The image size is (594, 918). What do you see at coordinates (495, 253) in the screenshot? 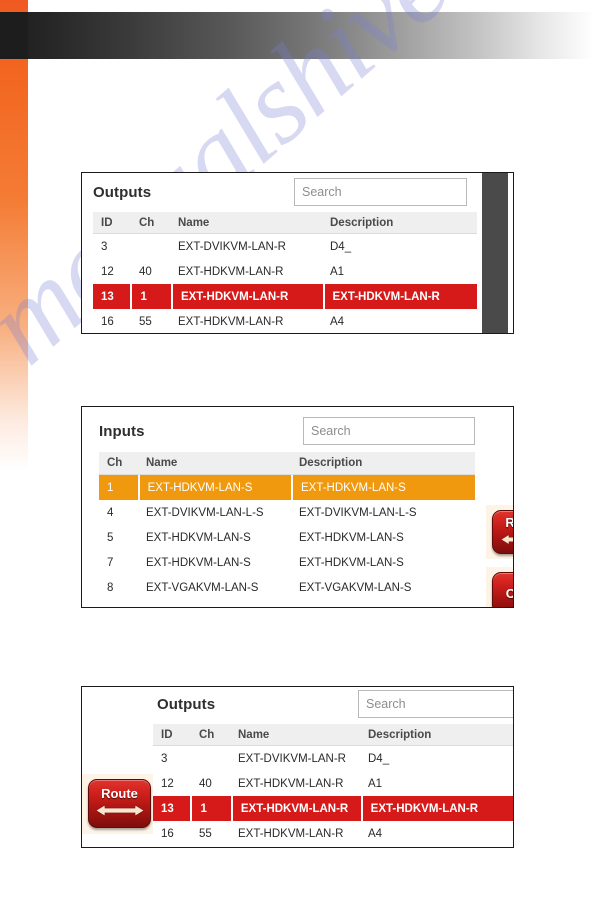
I see `outputs-top-vertical-scrollbar` at bounding box center [495, 253].